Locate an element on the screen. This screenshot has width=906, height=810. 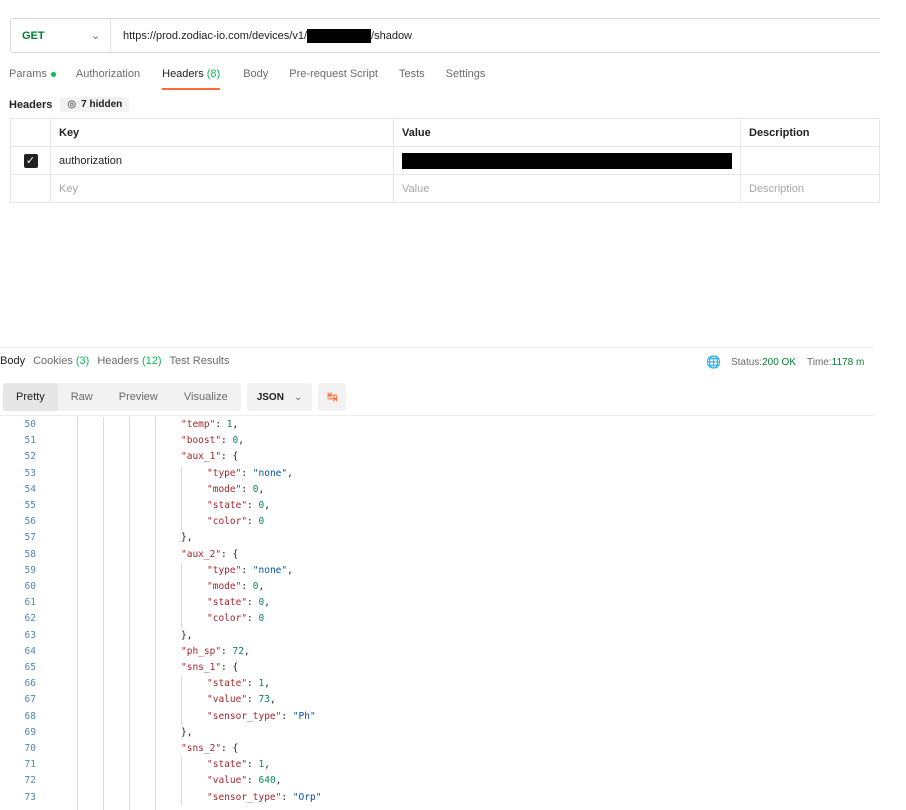
line-number: 70 is located at coordinates (30, 748).